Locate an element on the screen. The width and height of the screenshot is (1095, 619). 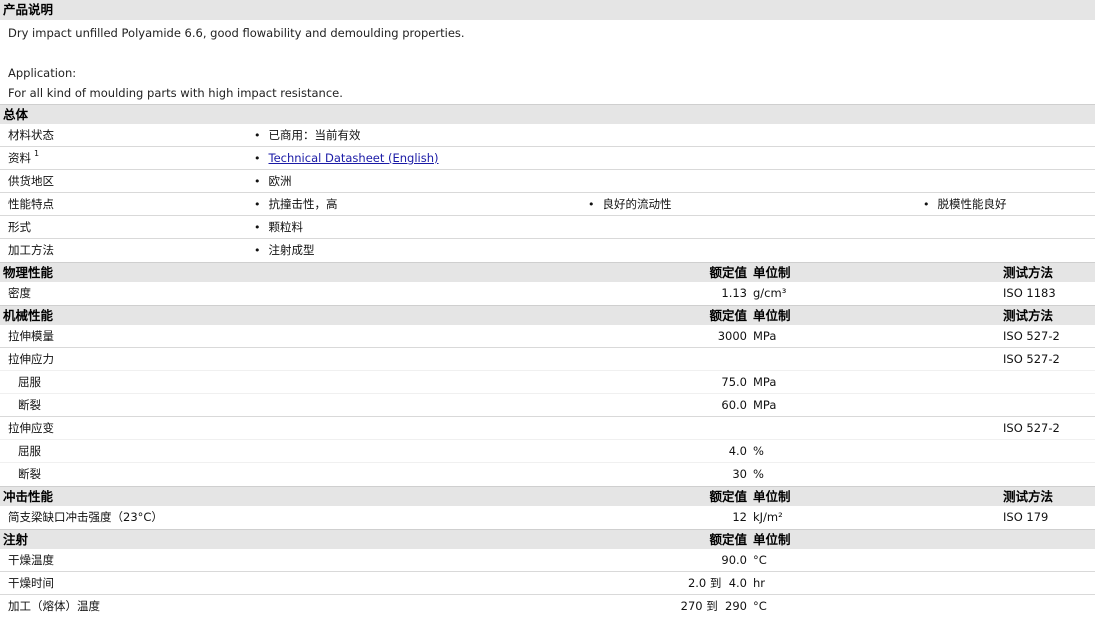
section-title: 总体 is located at coordinates (16, 114).